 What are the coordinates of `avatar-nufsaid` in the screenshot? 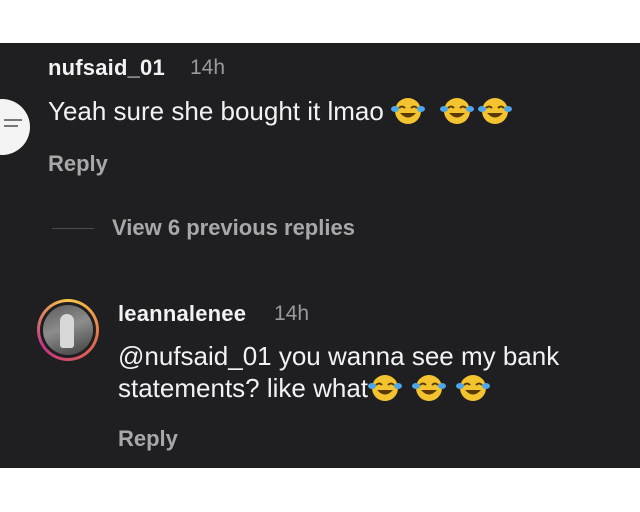 It's located at (15, 127).